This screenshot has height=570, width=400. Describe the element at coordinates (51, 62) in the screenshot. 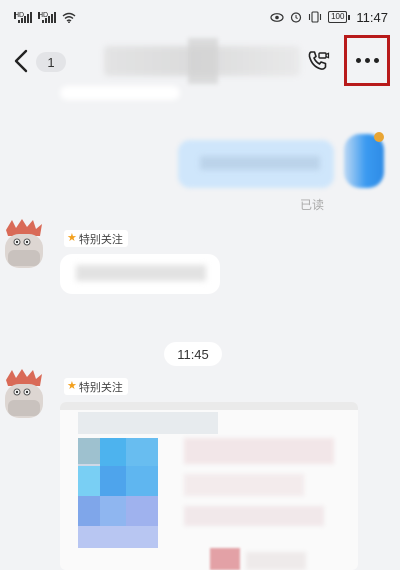

I see `unread-count-badge: 1` at that location.